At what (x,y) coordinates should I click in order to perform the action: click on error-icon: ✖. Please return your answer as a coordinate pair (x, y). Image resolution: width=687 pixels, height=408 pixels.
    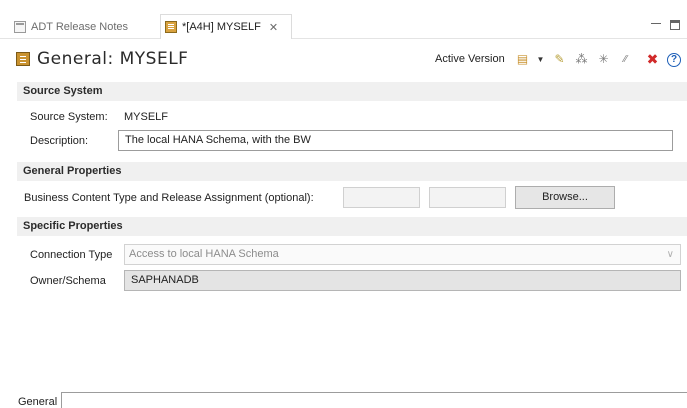
    Looking at the image, I should click on (652, 59).